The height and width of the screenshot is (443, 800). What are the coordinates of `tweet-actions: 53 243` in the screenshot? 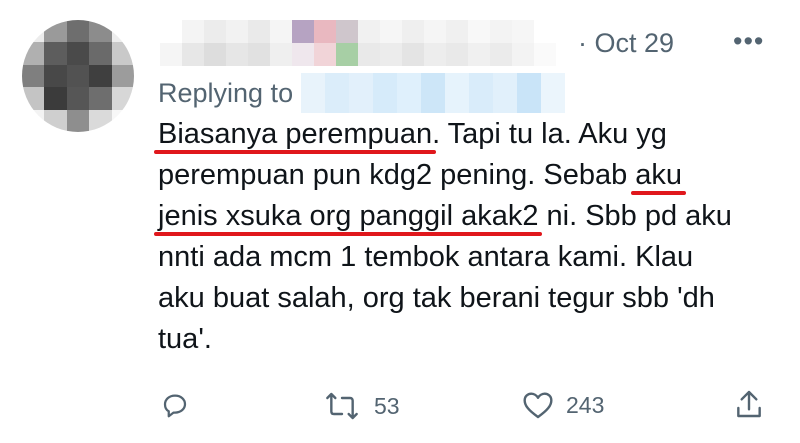 It's located at (400, 408).